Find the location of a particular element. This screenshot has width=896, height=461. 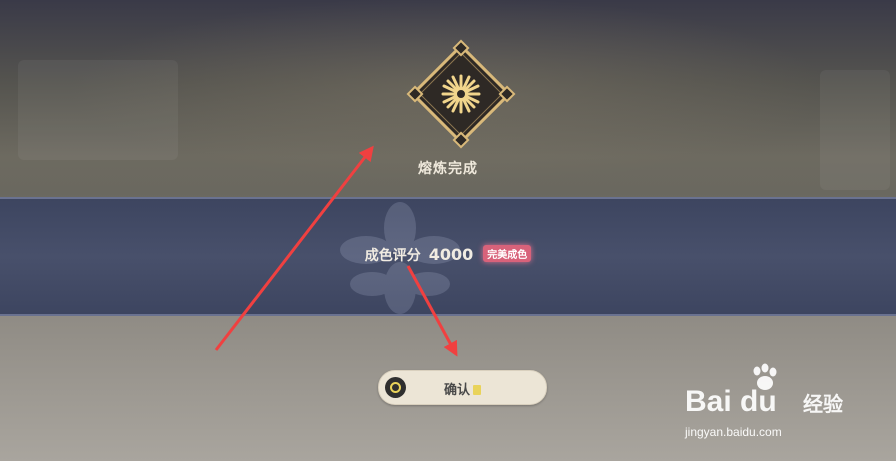

confirm-label-wrap: 确认 is located at coordinates (462, 388).